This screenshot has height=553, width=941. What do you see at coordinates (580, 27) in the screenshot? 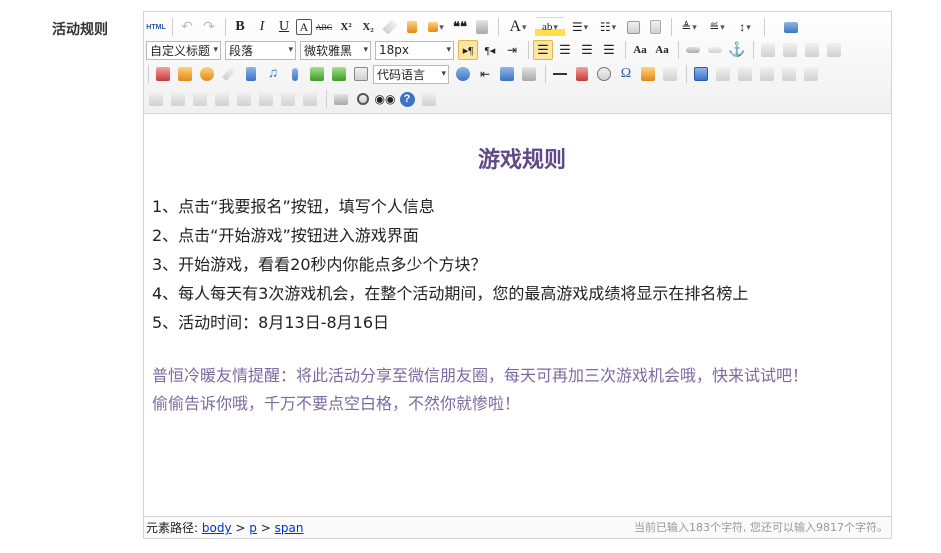
I see `ordered-list-button: ☰` at bounding box center [580, 27].